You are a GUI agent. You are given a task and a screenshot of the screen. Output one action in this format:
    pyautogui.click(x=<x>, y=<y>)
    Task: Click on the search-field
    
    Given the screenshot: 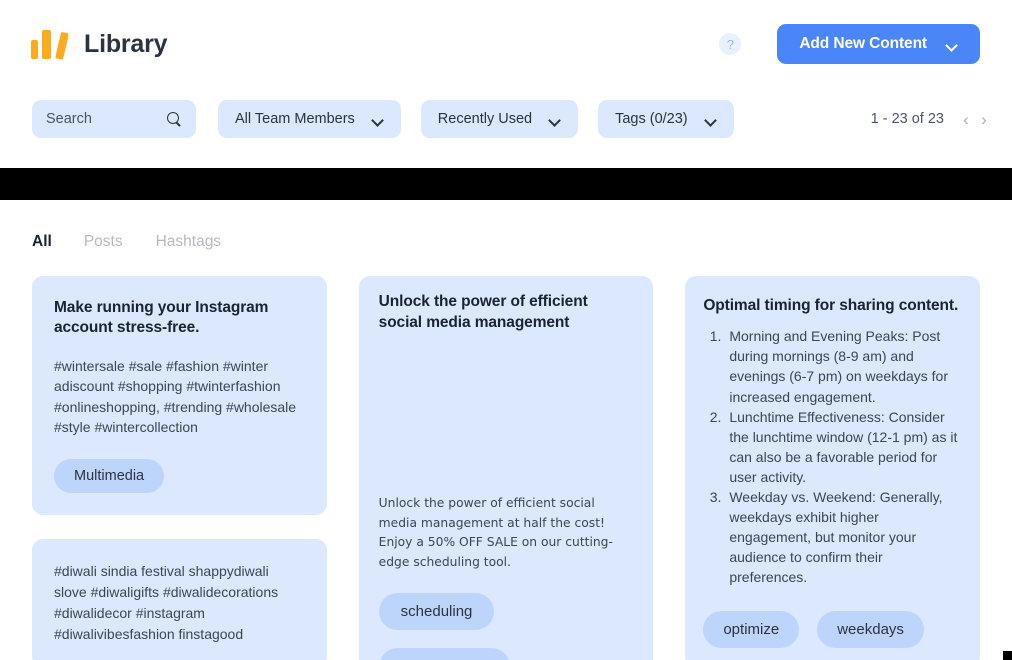 What is the action you would take?
    pyautogui.click(x=114, y=119)
    